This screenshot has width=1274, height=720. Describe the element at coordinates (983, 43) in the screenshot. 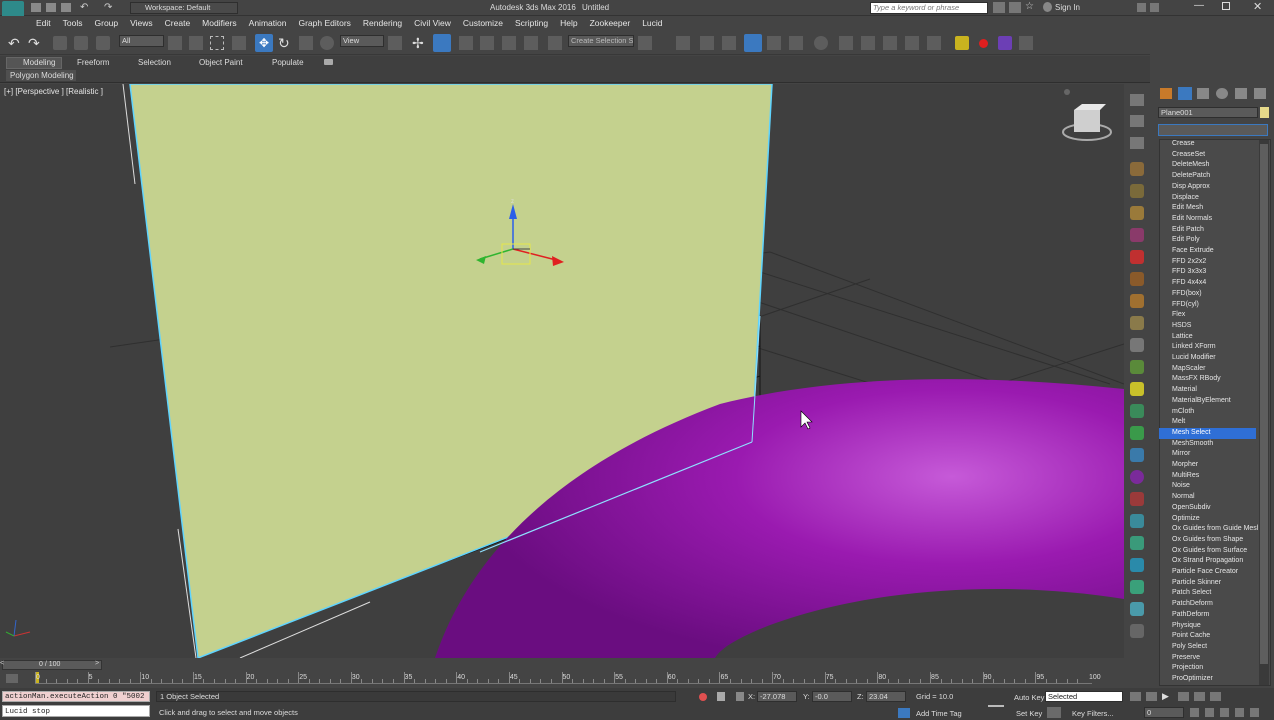

I see `record-red-icon` at that location.